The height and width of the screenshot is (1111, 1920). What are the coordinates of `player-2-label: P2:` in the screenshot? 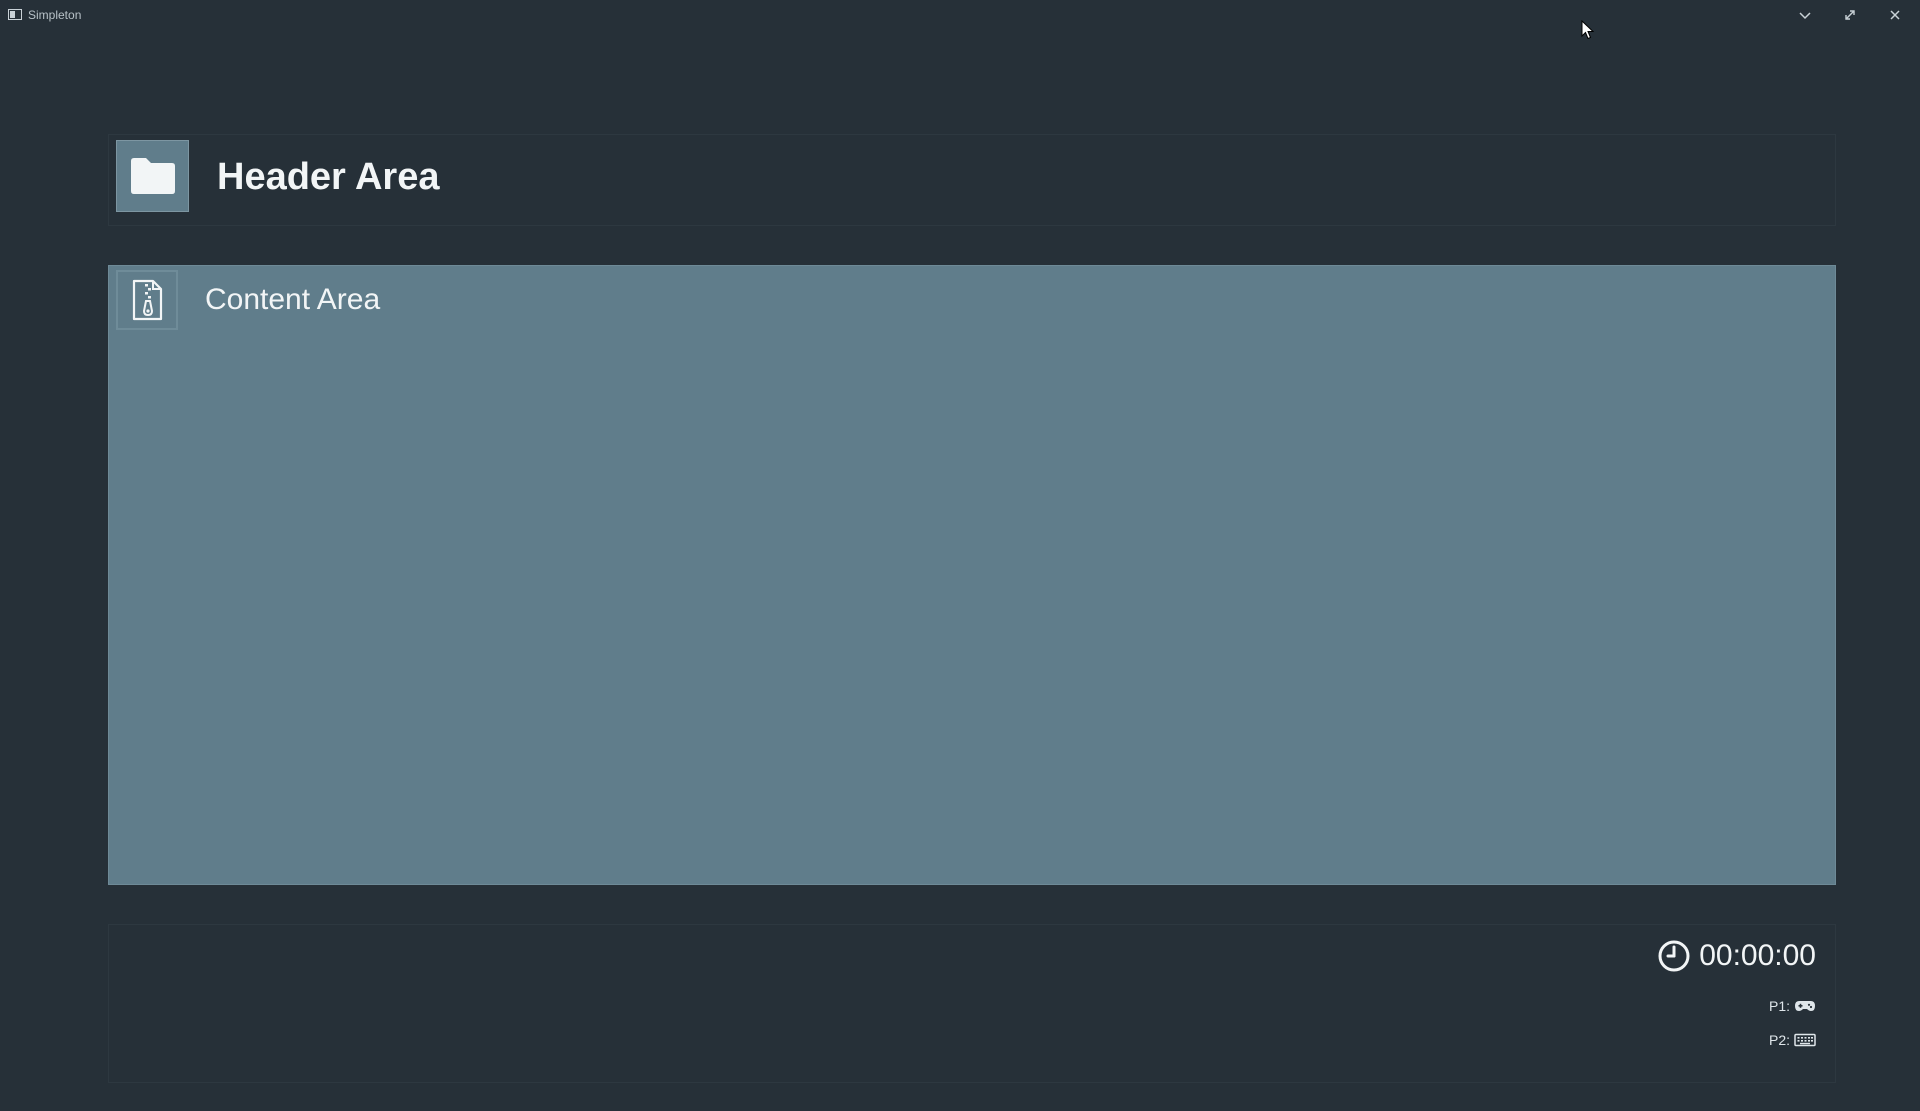 It's located at (1779, 1040).